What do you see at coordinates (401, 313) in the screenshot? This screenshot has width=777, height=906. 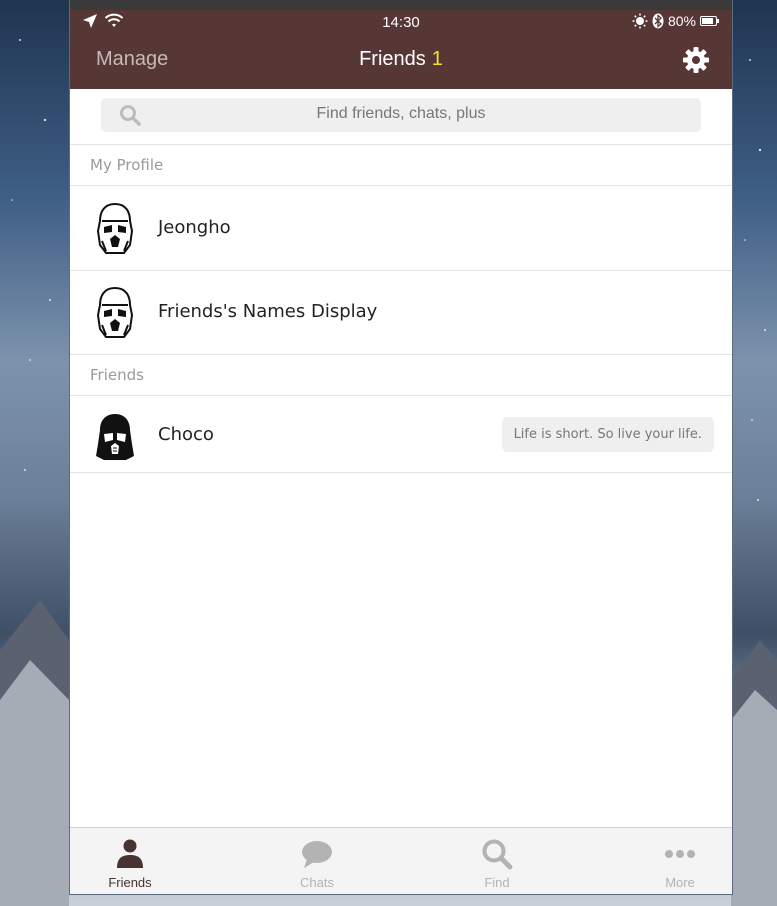 I see `profile-row: Friends's Names Display` at bounding box center [401, 313].